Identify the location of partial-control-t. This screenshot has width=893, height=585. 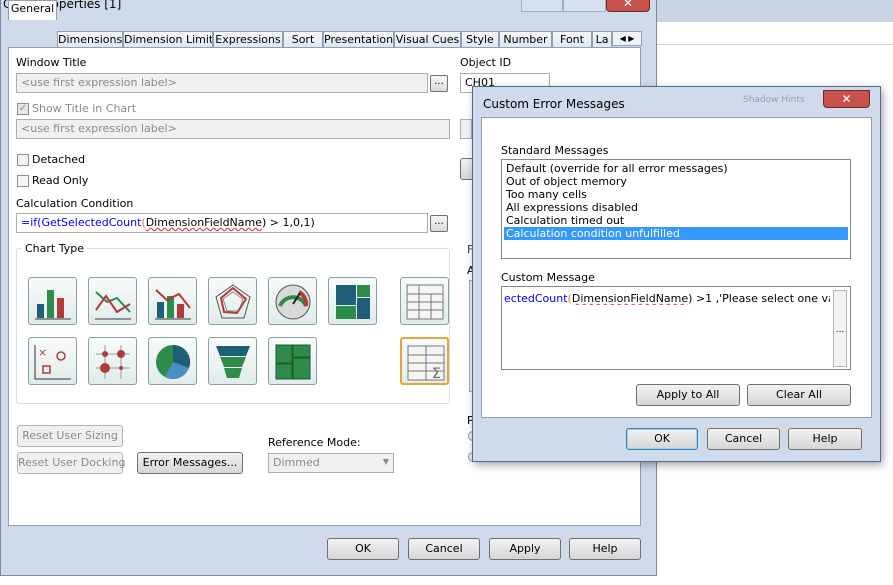
(466, 129).